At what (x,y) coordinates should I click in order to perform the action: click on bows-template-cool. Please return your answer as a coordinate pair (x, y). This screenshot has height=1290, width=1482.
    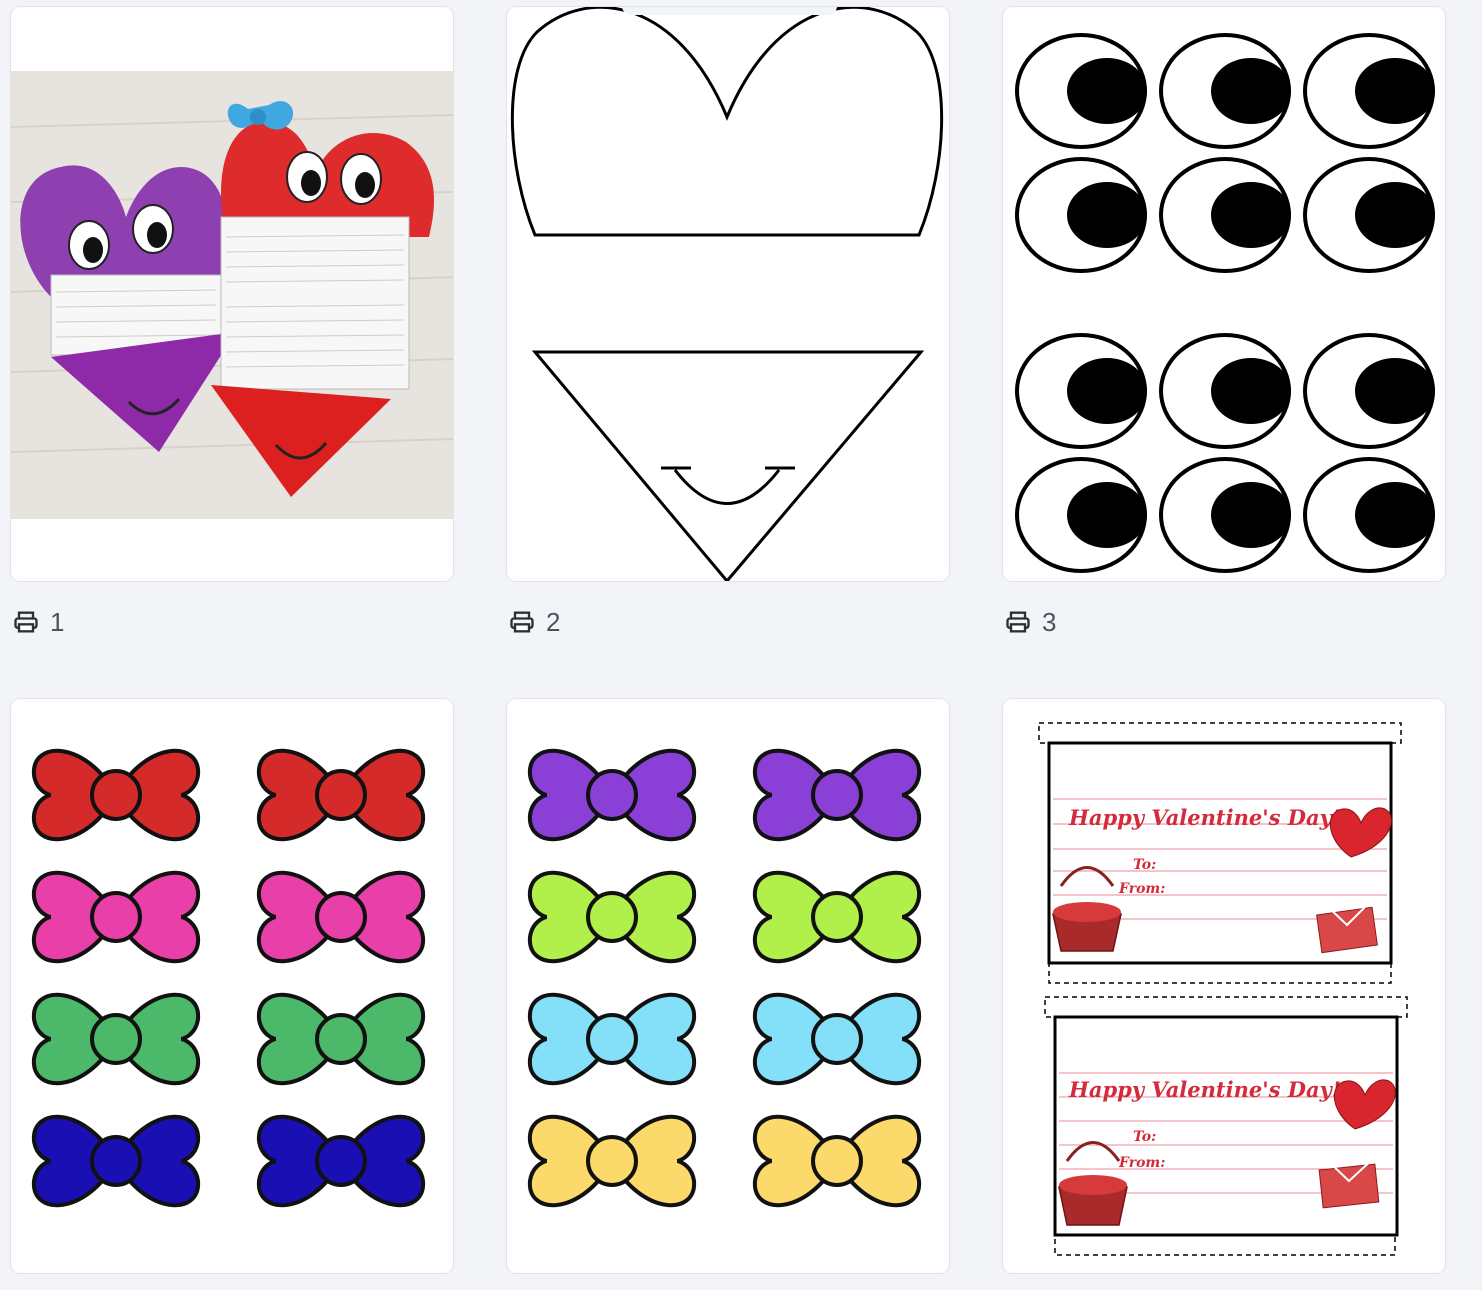
    Looking at the image, I should click on (724, 978).